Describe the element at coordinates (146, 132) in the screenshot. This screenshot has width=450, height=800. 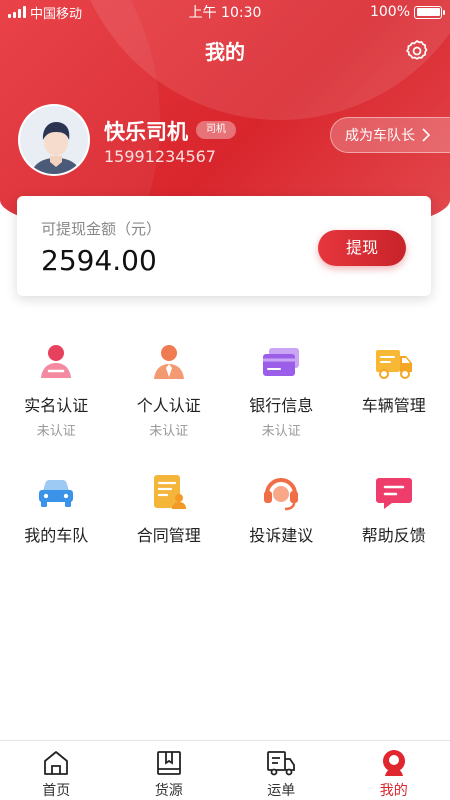
I see `user-name: 快乐司机` at that location.